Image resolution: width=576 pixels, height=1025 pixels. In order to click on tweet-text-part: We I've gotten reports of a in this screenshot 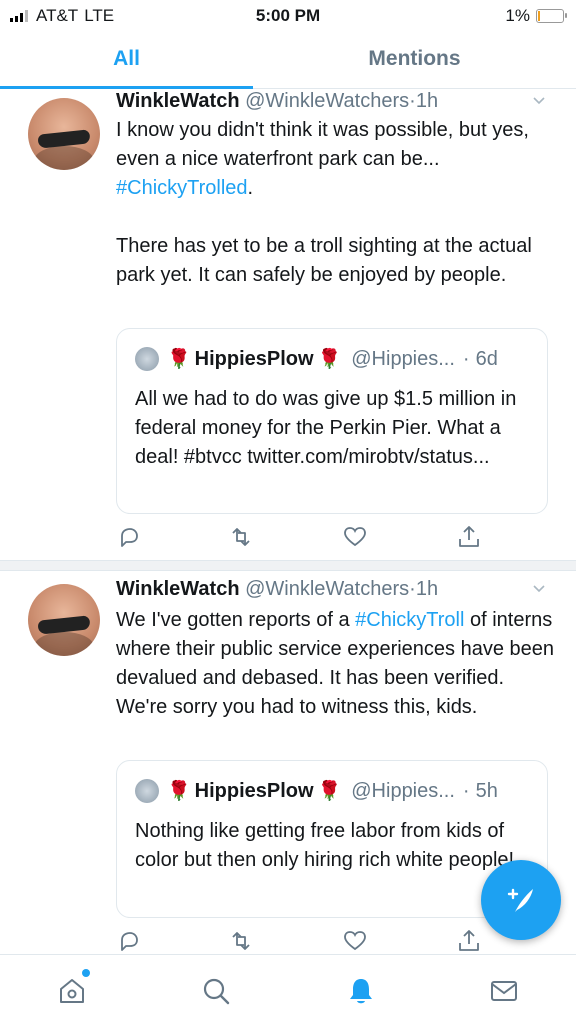, I will do `click(233, 620)`.